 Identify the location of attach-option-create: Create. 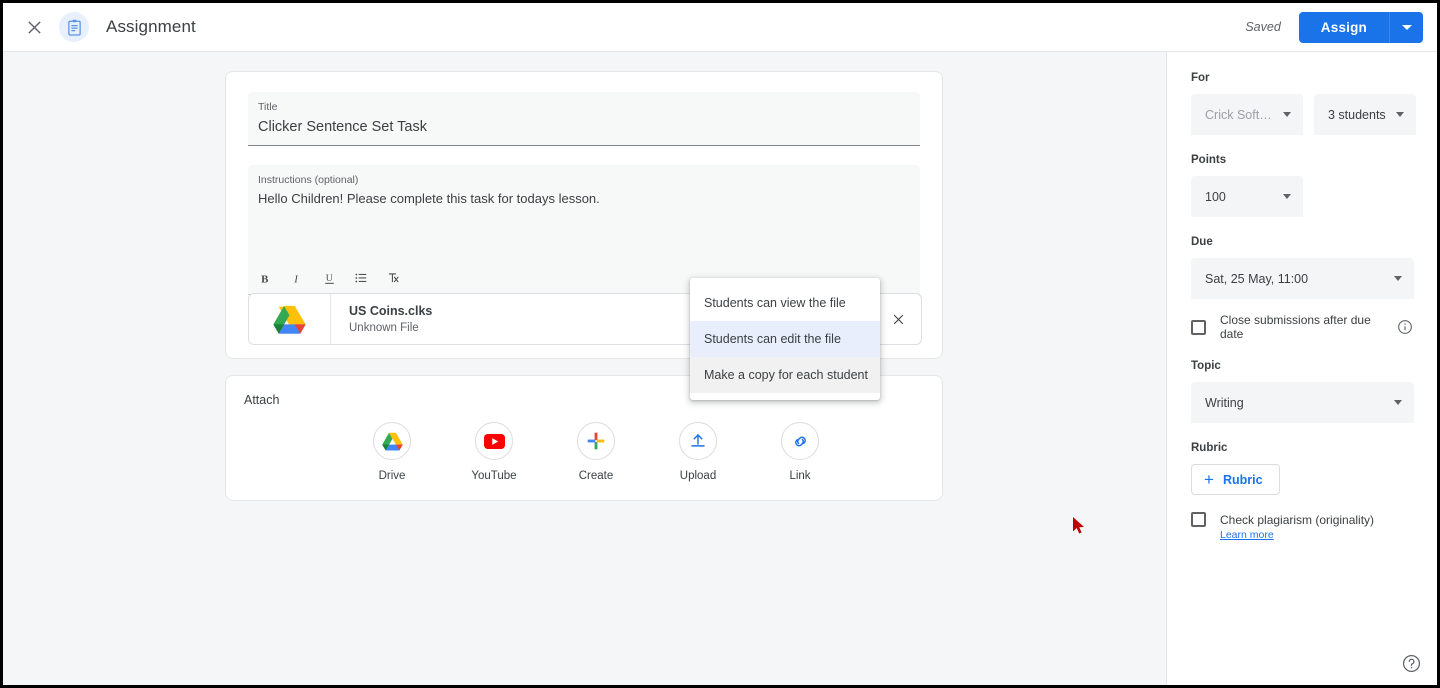
(596, 452).